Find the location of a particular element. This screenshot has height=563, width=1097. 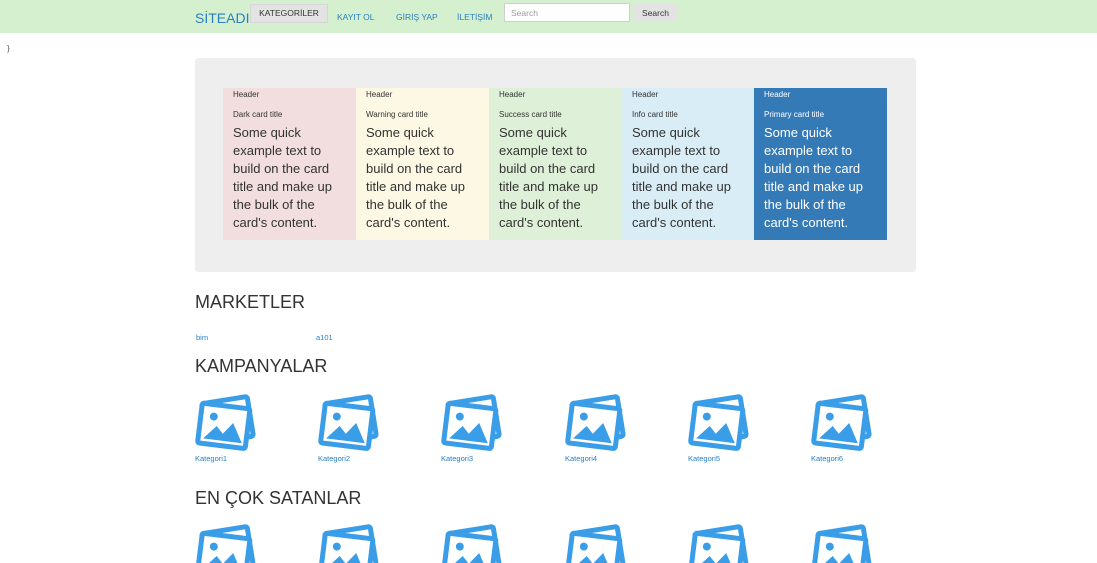

market-link-bim: bim is located at coordinates (202, 337).